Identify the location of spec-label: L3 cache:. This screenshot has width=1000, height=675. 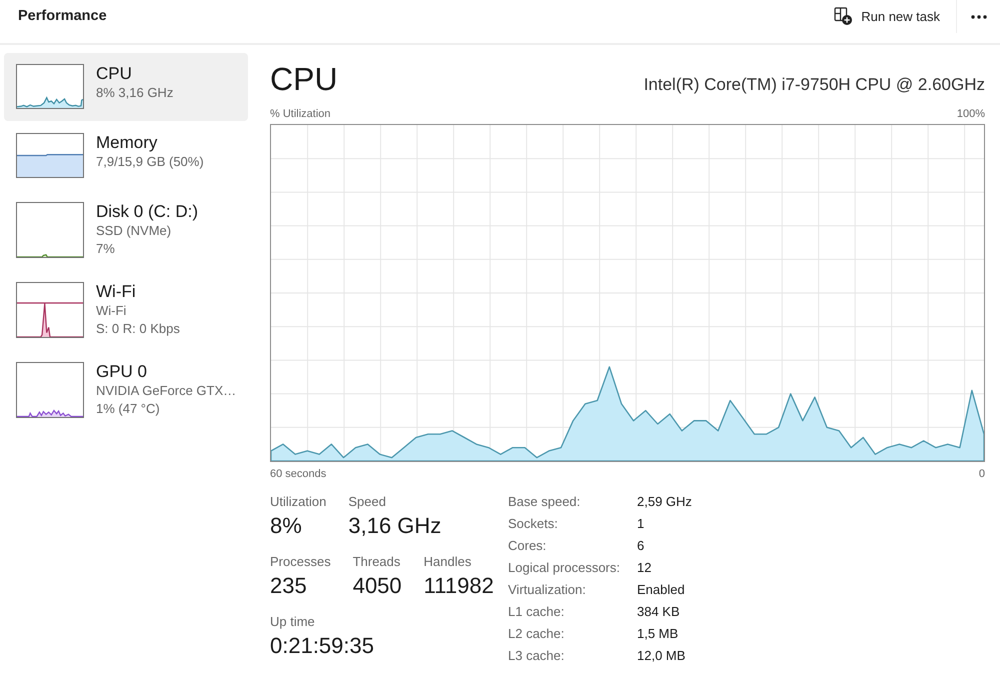
(537, 656).